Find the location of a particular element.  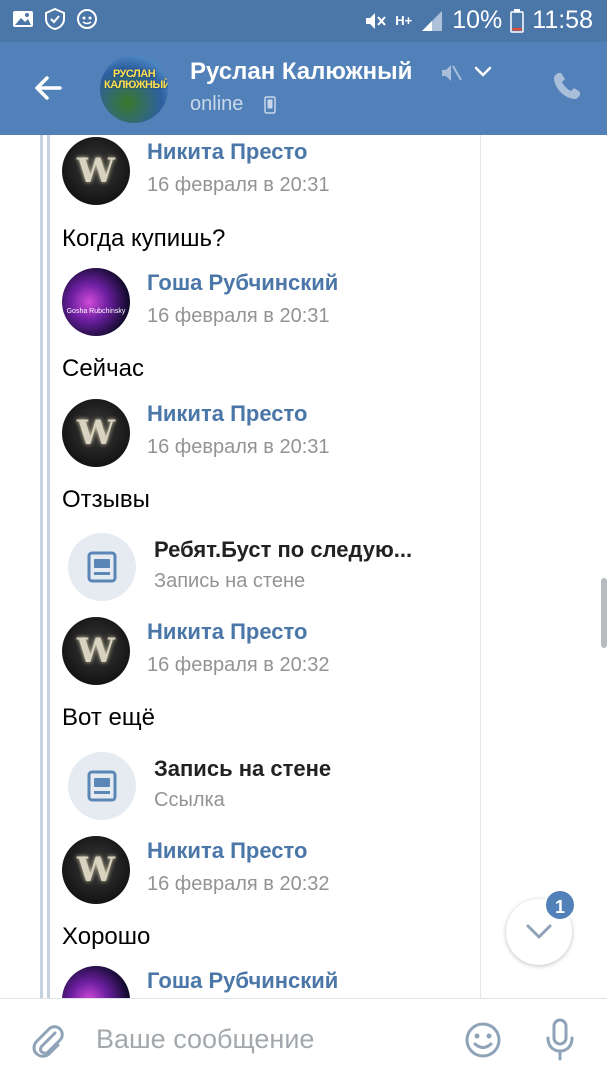

message-text: Когда купишь? is located at coordinates (144, 238).